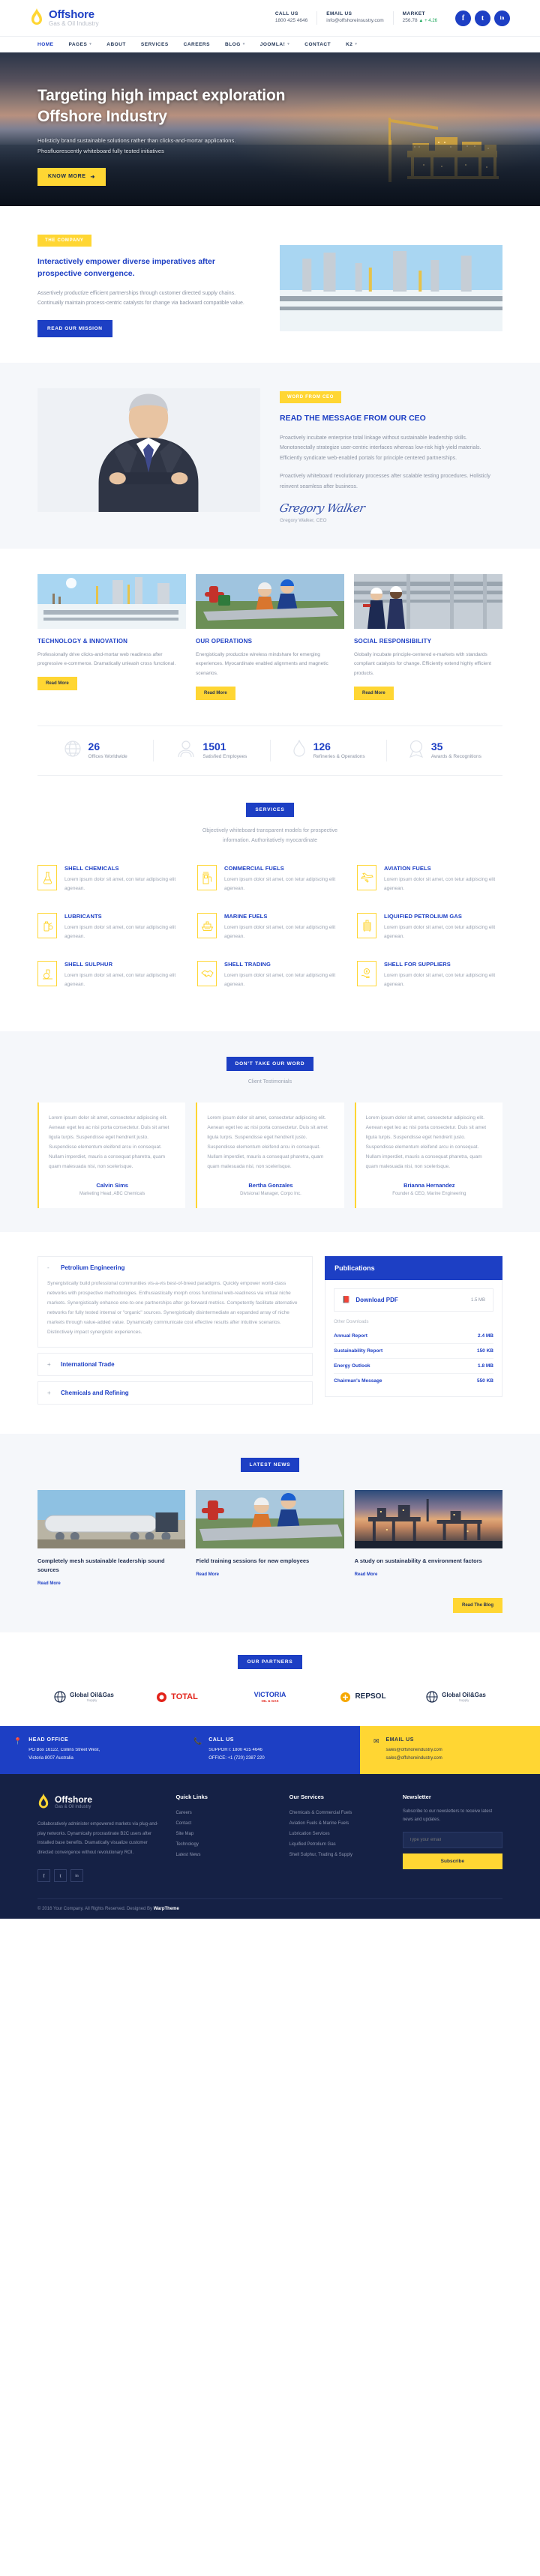 The height and width of the screenshot is (2576, 540). I want to click on nav-label: K2, so click(349, 44).